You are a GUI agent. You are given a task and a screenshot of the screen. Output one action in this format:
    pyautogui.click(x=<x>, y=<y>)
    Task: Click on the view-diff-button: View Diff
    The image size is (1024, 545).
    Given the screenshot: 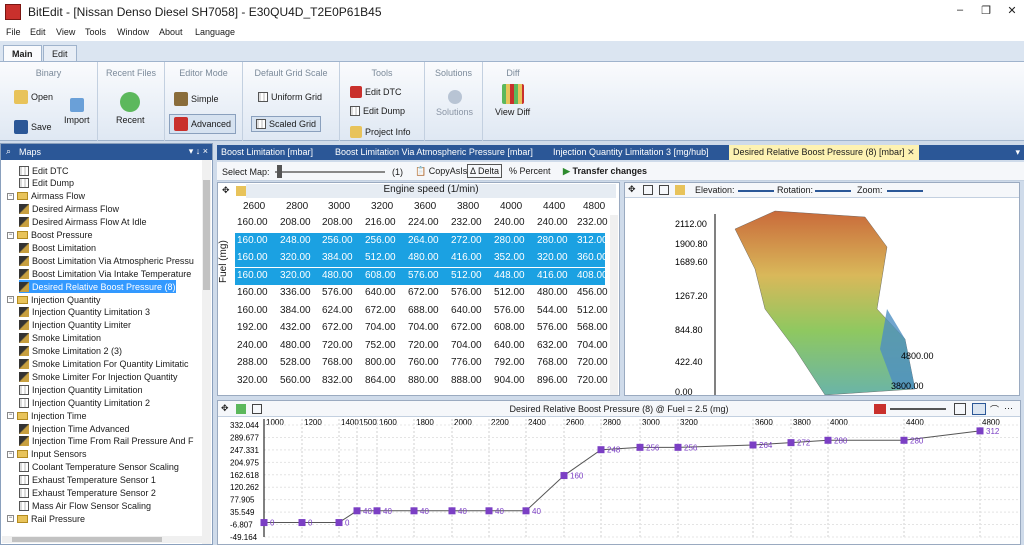 What is the action you would take?
    pyautogui.click(x=512, y=100)
    